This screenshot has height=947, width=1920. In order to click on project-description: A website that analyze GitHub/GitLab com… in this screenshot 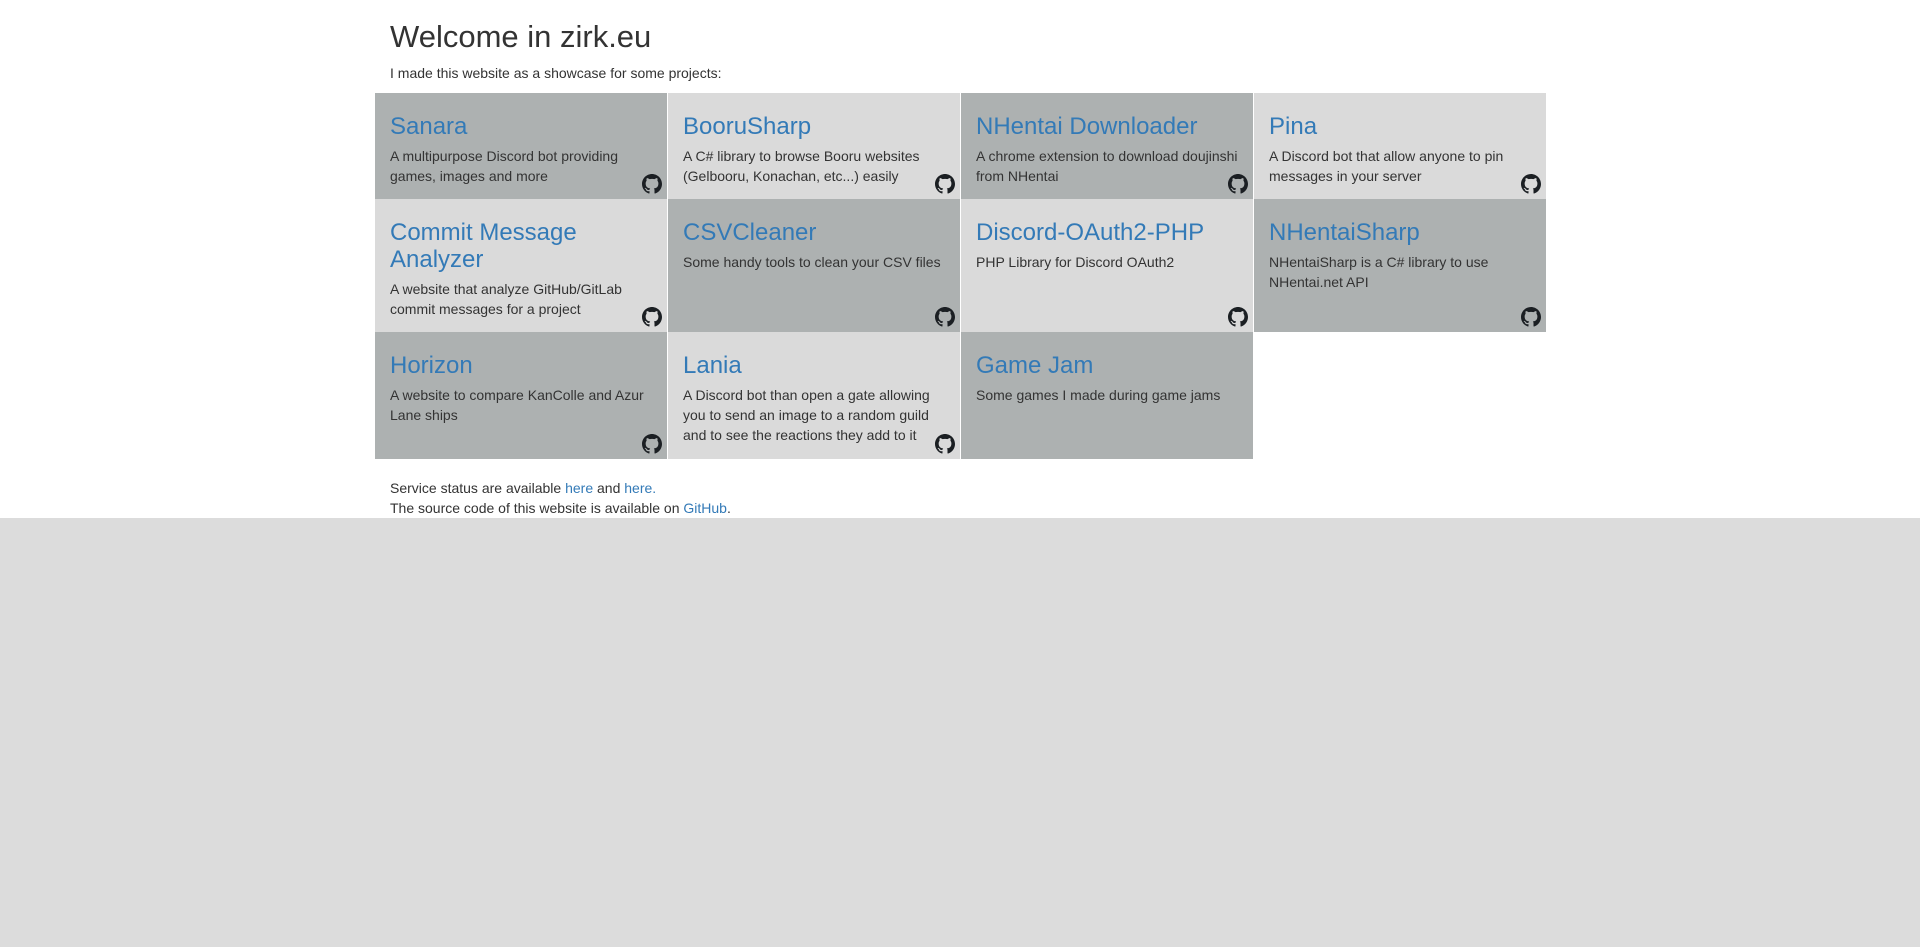, I will do `click(506, 299)`.